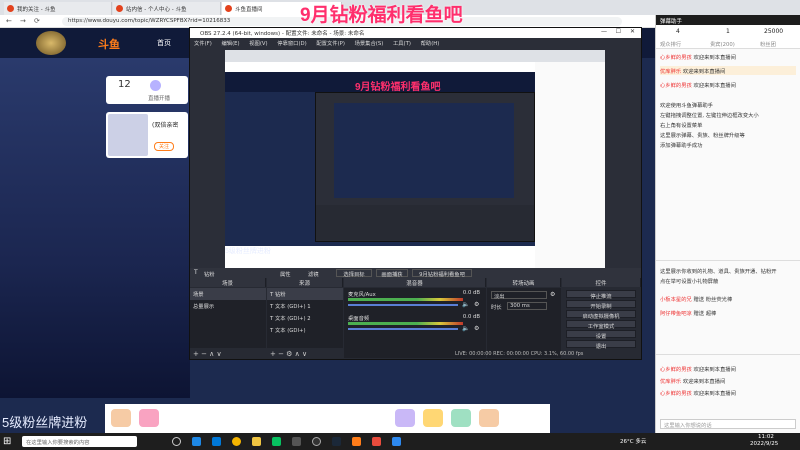 The image size is (800, 450). What do you see at coordinates (415, 56) in the screenshot?
I see `preview-tab-bar` at bounding box center [415, 56].